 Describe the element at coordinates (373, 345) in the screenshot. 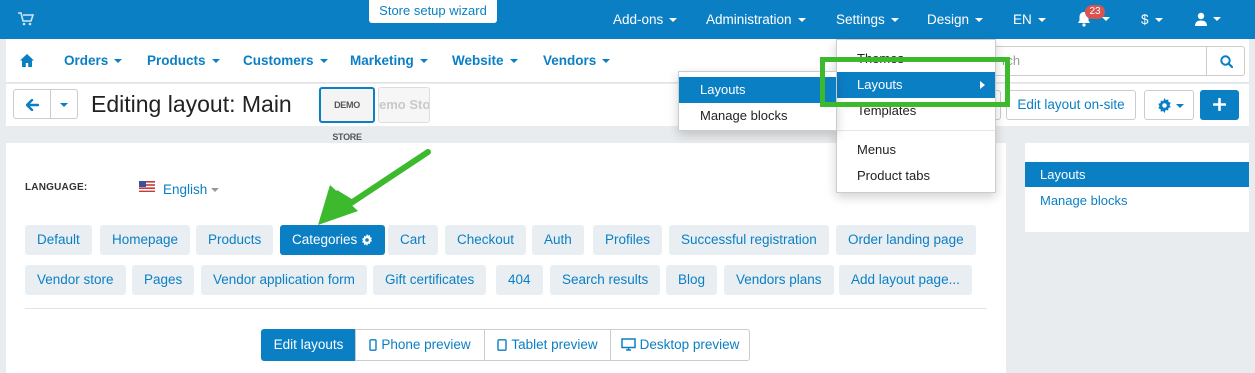

I see `phone-icon` at that location.